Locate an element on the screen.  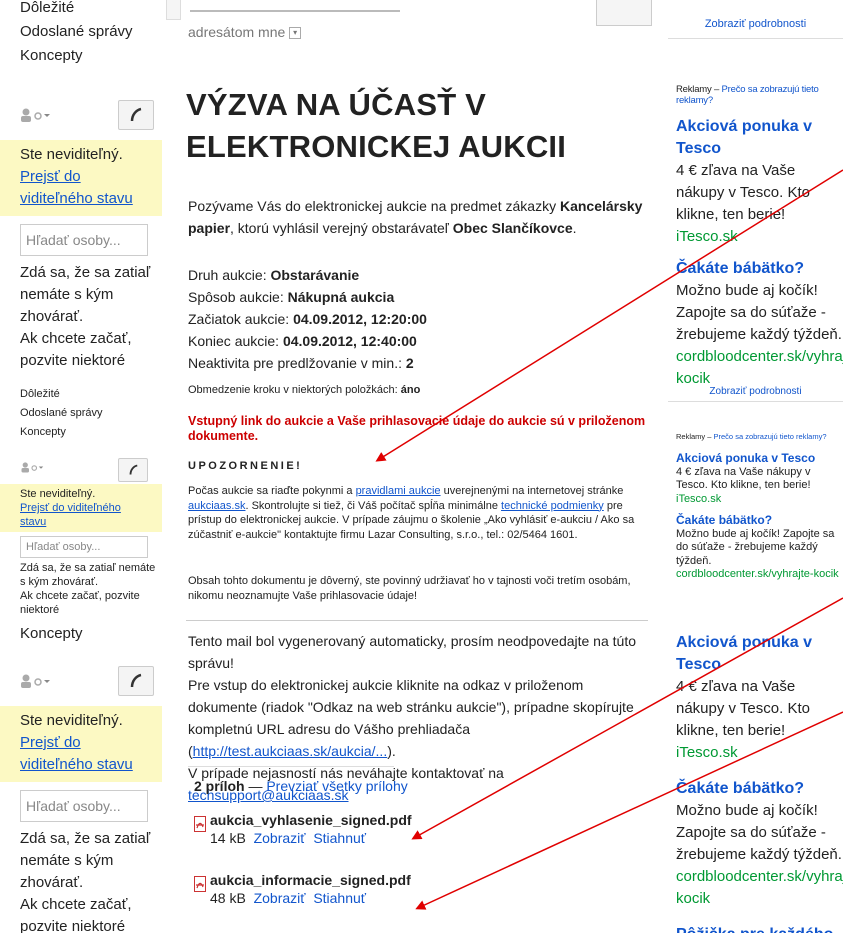
detail-type: Druh aukcie: Obstarávanie is located at coordinates (274, 275).